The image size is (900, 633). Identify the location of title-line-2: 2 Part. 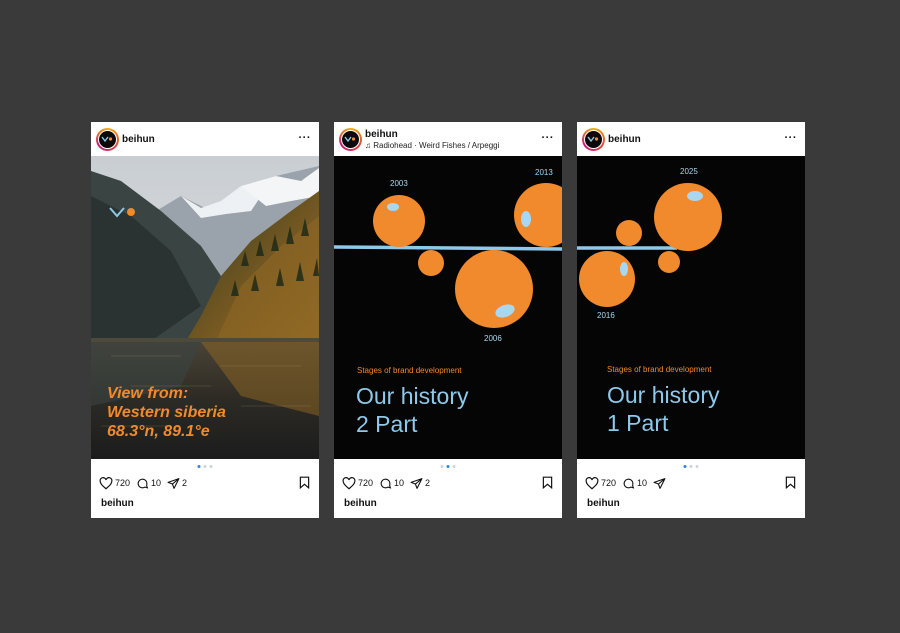
(387, 424).